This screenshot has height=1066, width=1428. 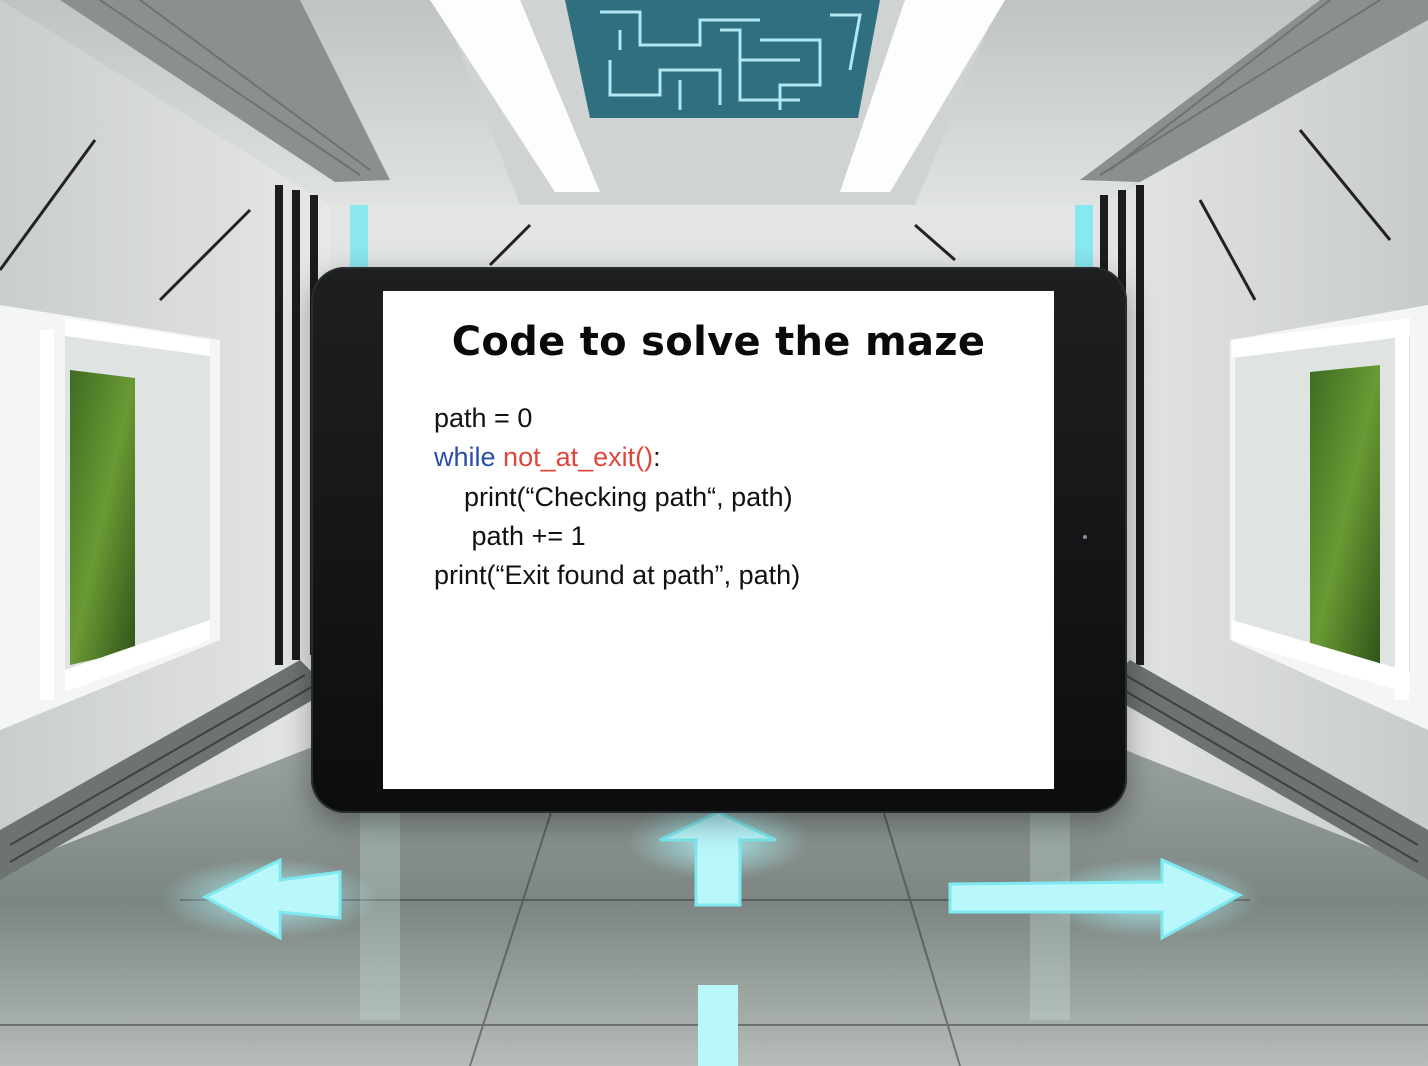 I want to click on code-colon: :, so click(x=657, y=457).